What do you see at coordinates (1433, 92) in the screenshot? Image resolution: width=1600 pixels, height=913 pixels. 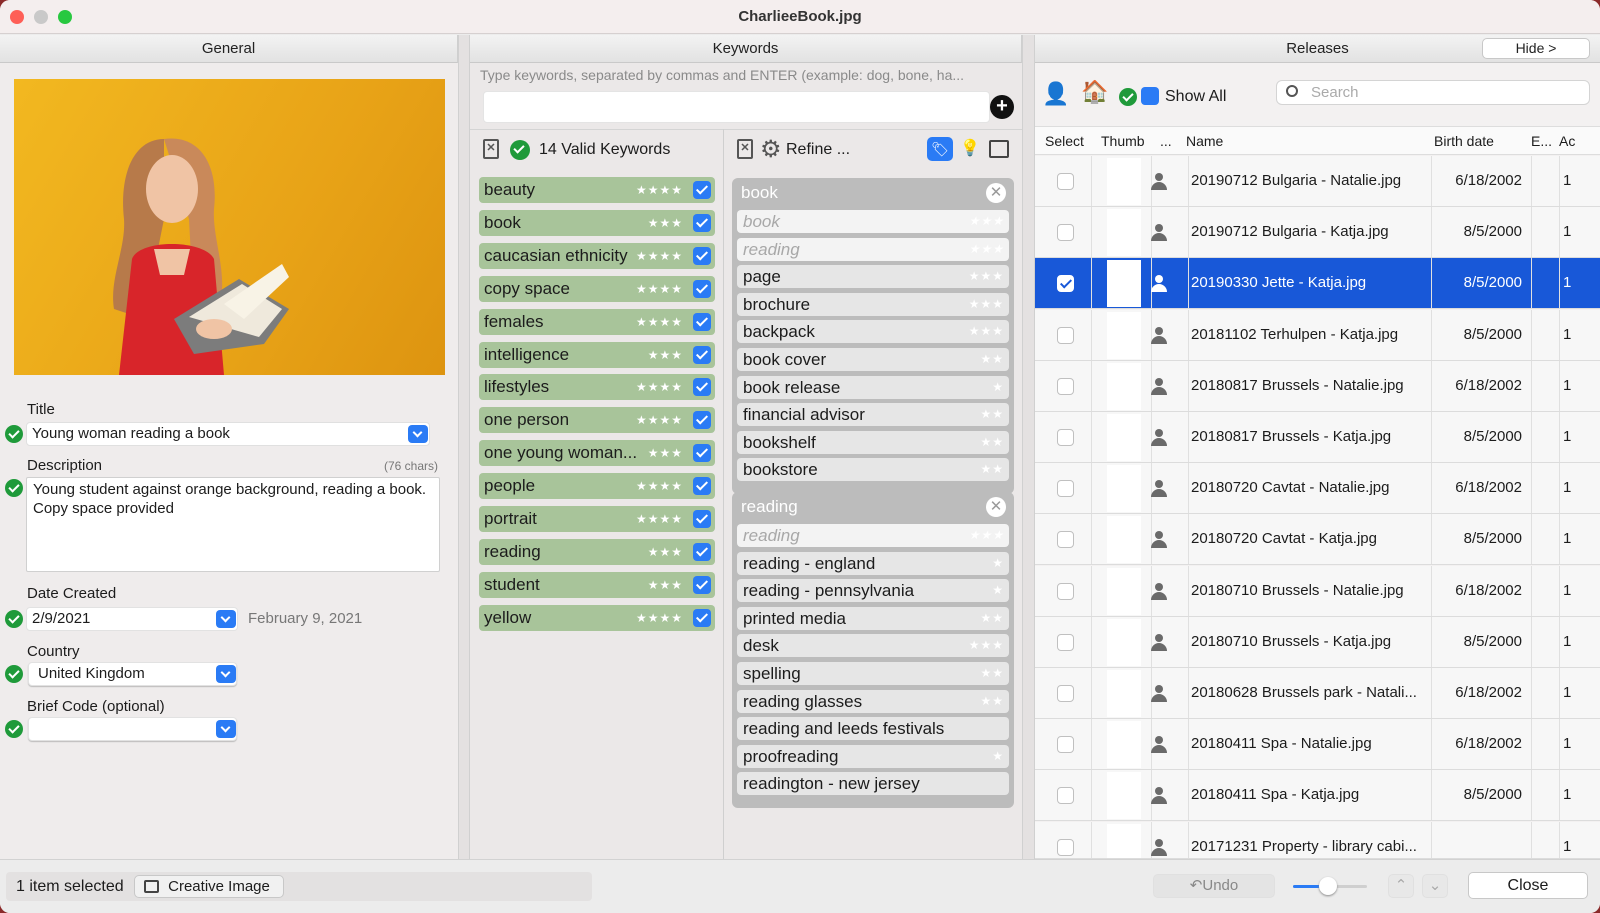 I see `release-search-field: Search` at bounding box center [1433, 92].